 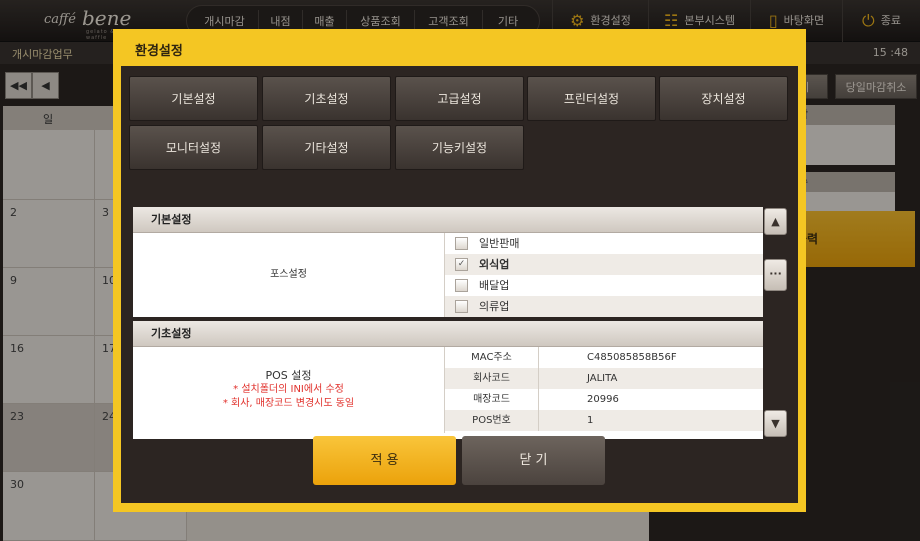 What do you see at coordinates (604, 306) in the screenshot?
I see `option-apparel: 의류업` at bounding box center [604, 306].